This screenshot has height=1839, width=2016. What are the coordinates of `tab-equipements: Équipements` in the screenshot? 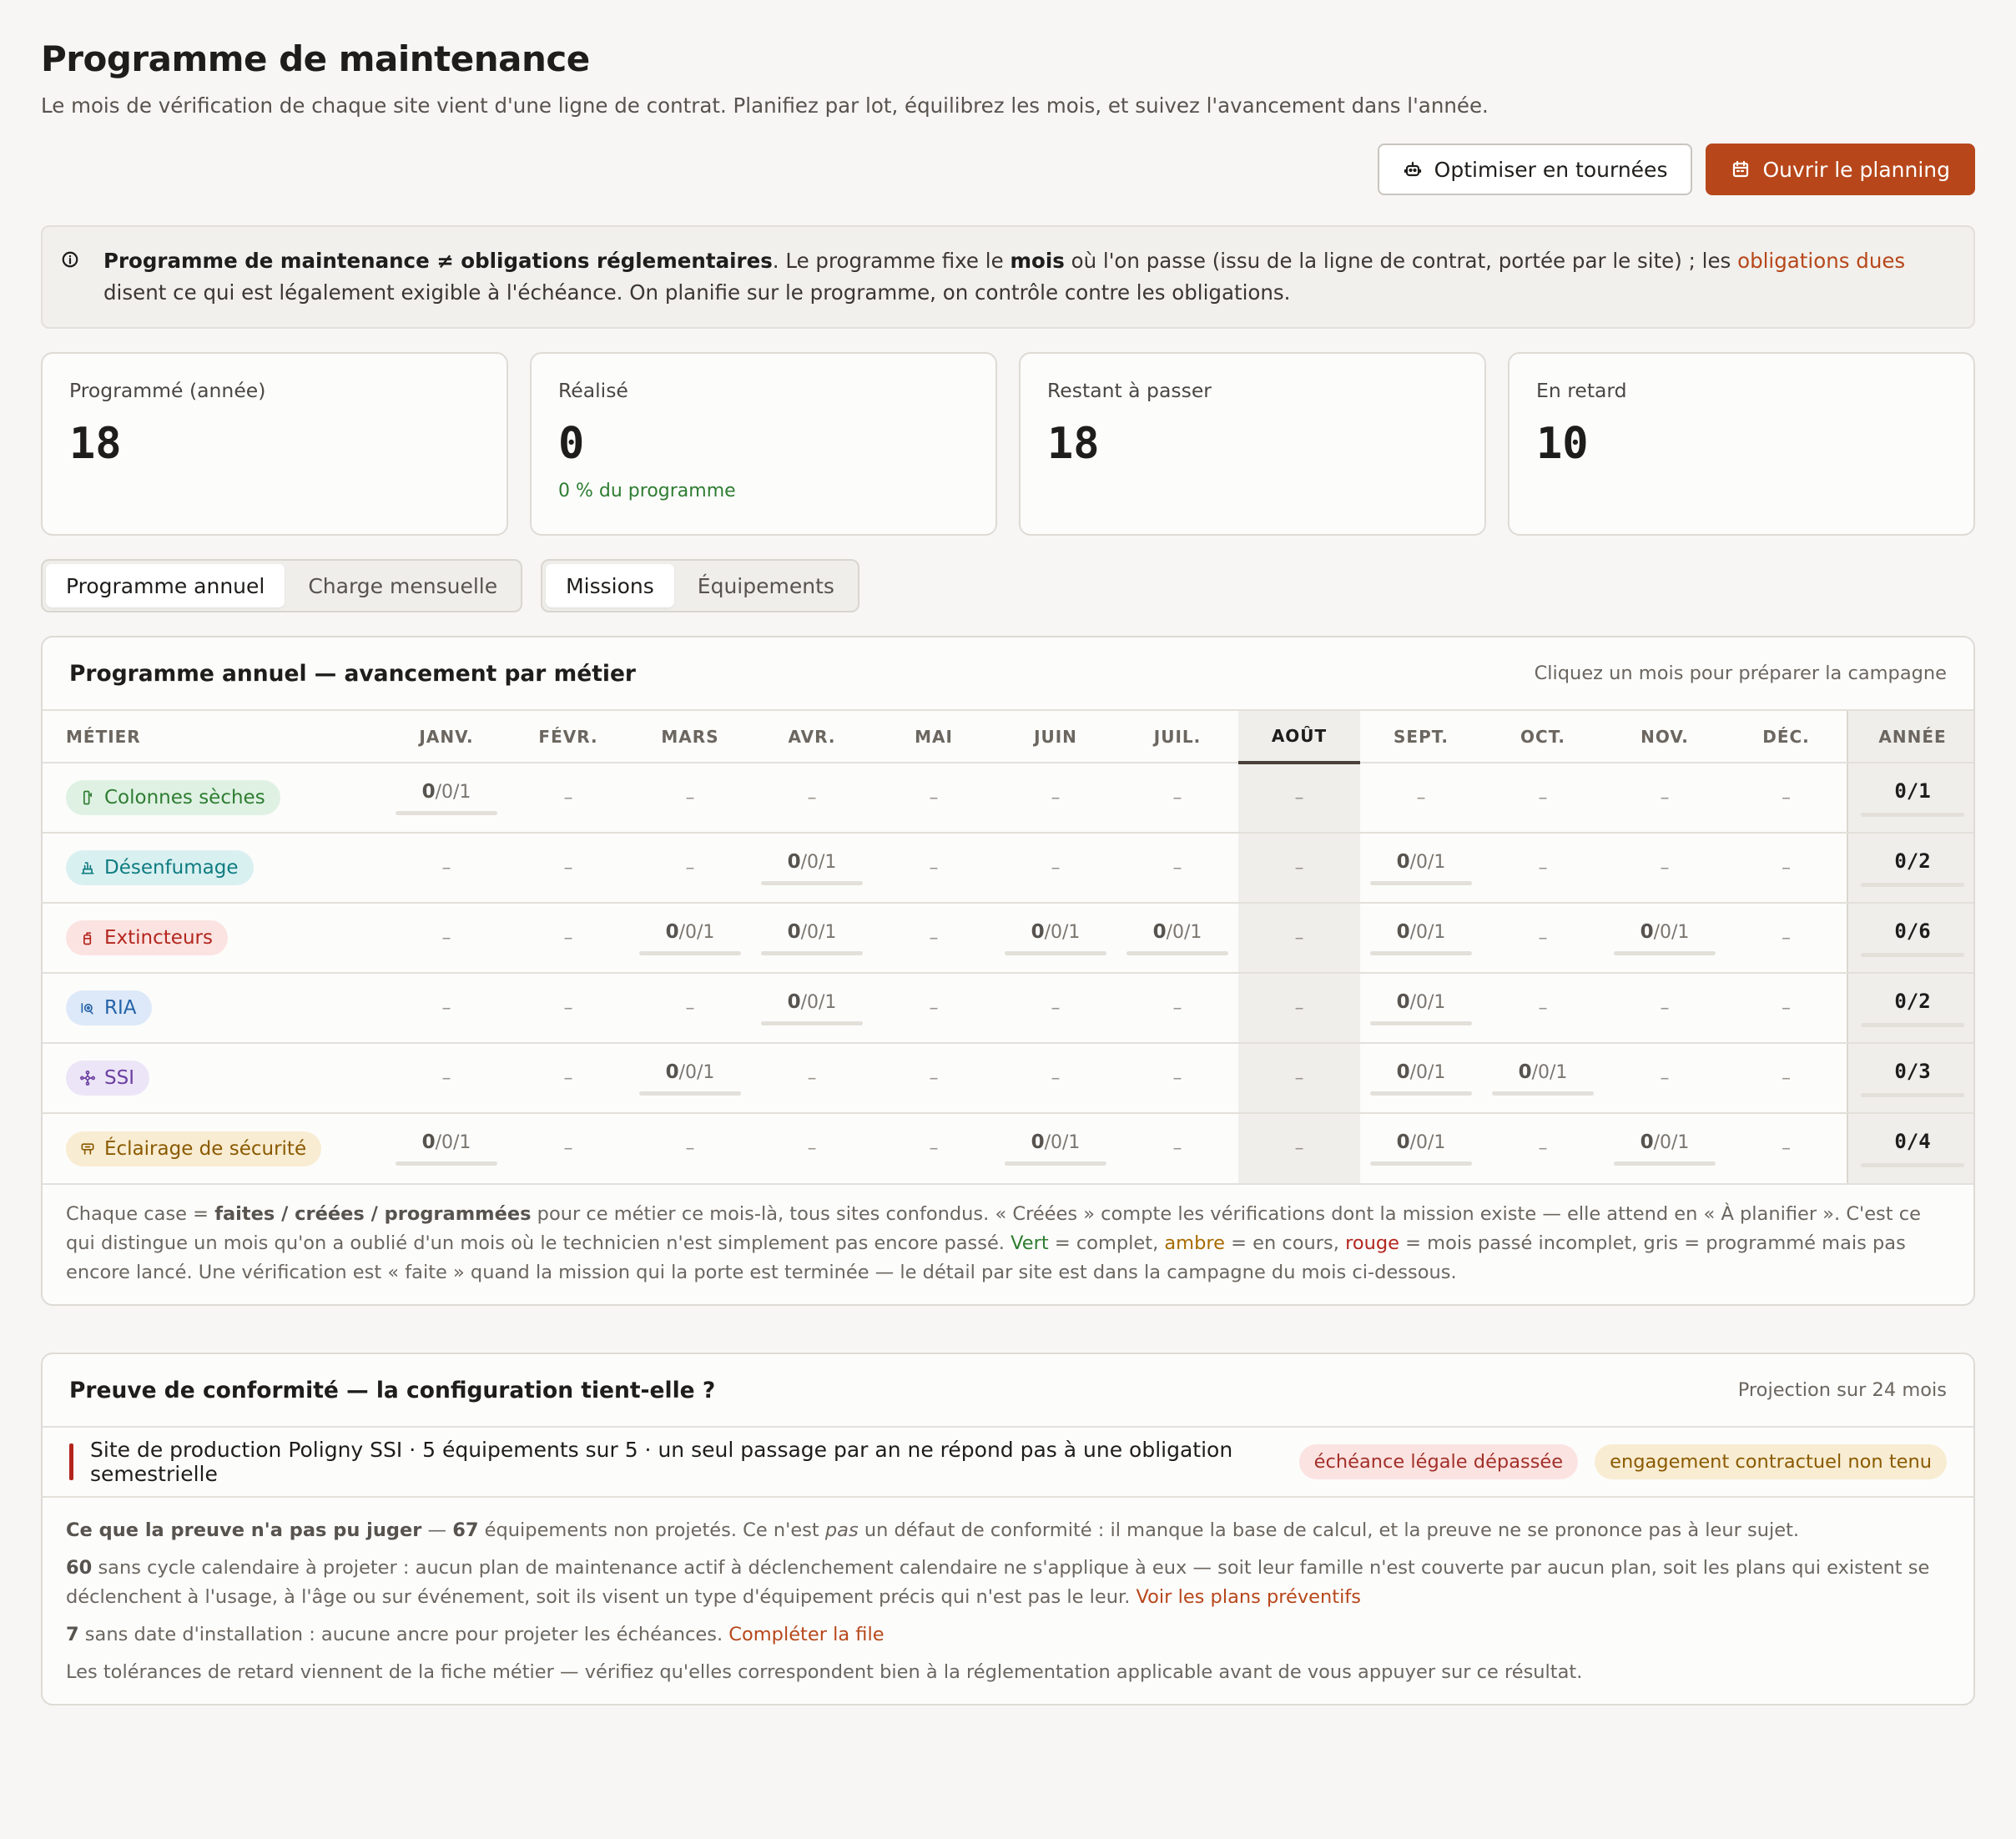 It's located at (766, 585).